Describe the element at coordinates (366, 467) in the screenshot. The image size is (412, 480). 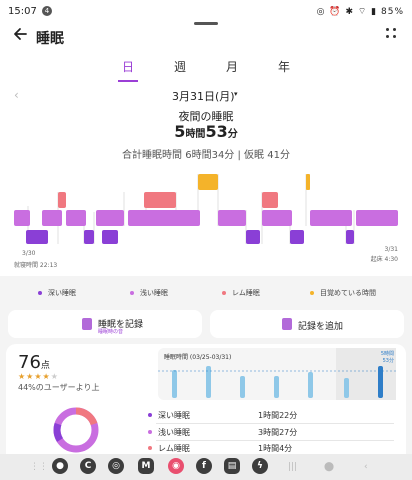
I see `back-nav-icon: ‹` at that location.